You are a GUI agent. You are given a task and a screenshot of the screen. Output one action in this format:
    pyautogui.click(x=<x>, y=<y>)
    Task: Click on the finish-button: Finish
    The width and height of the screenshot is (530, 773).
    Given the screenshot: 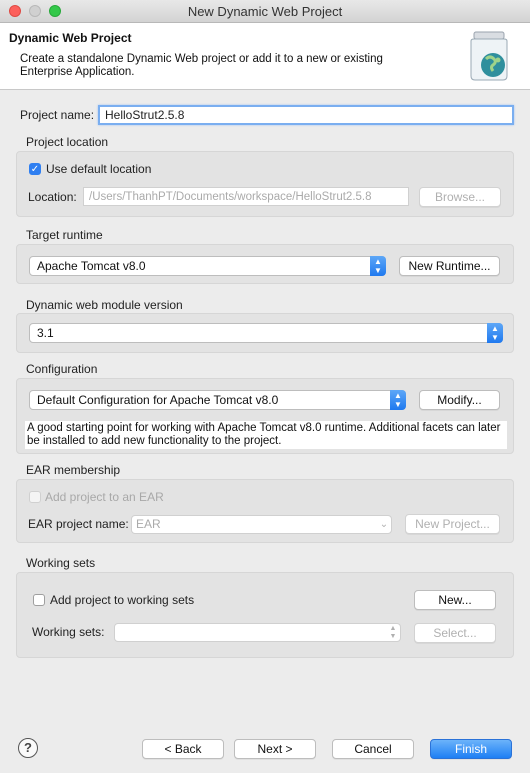 What is the action you would take?
    pyautogui.click(x=471, y=749)
    